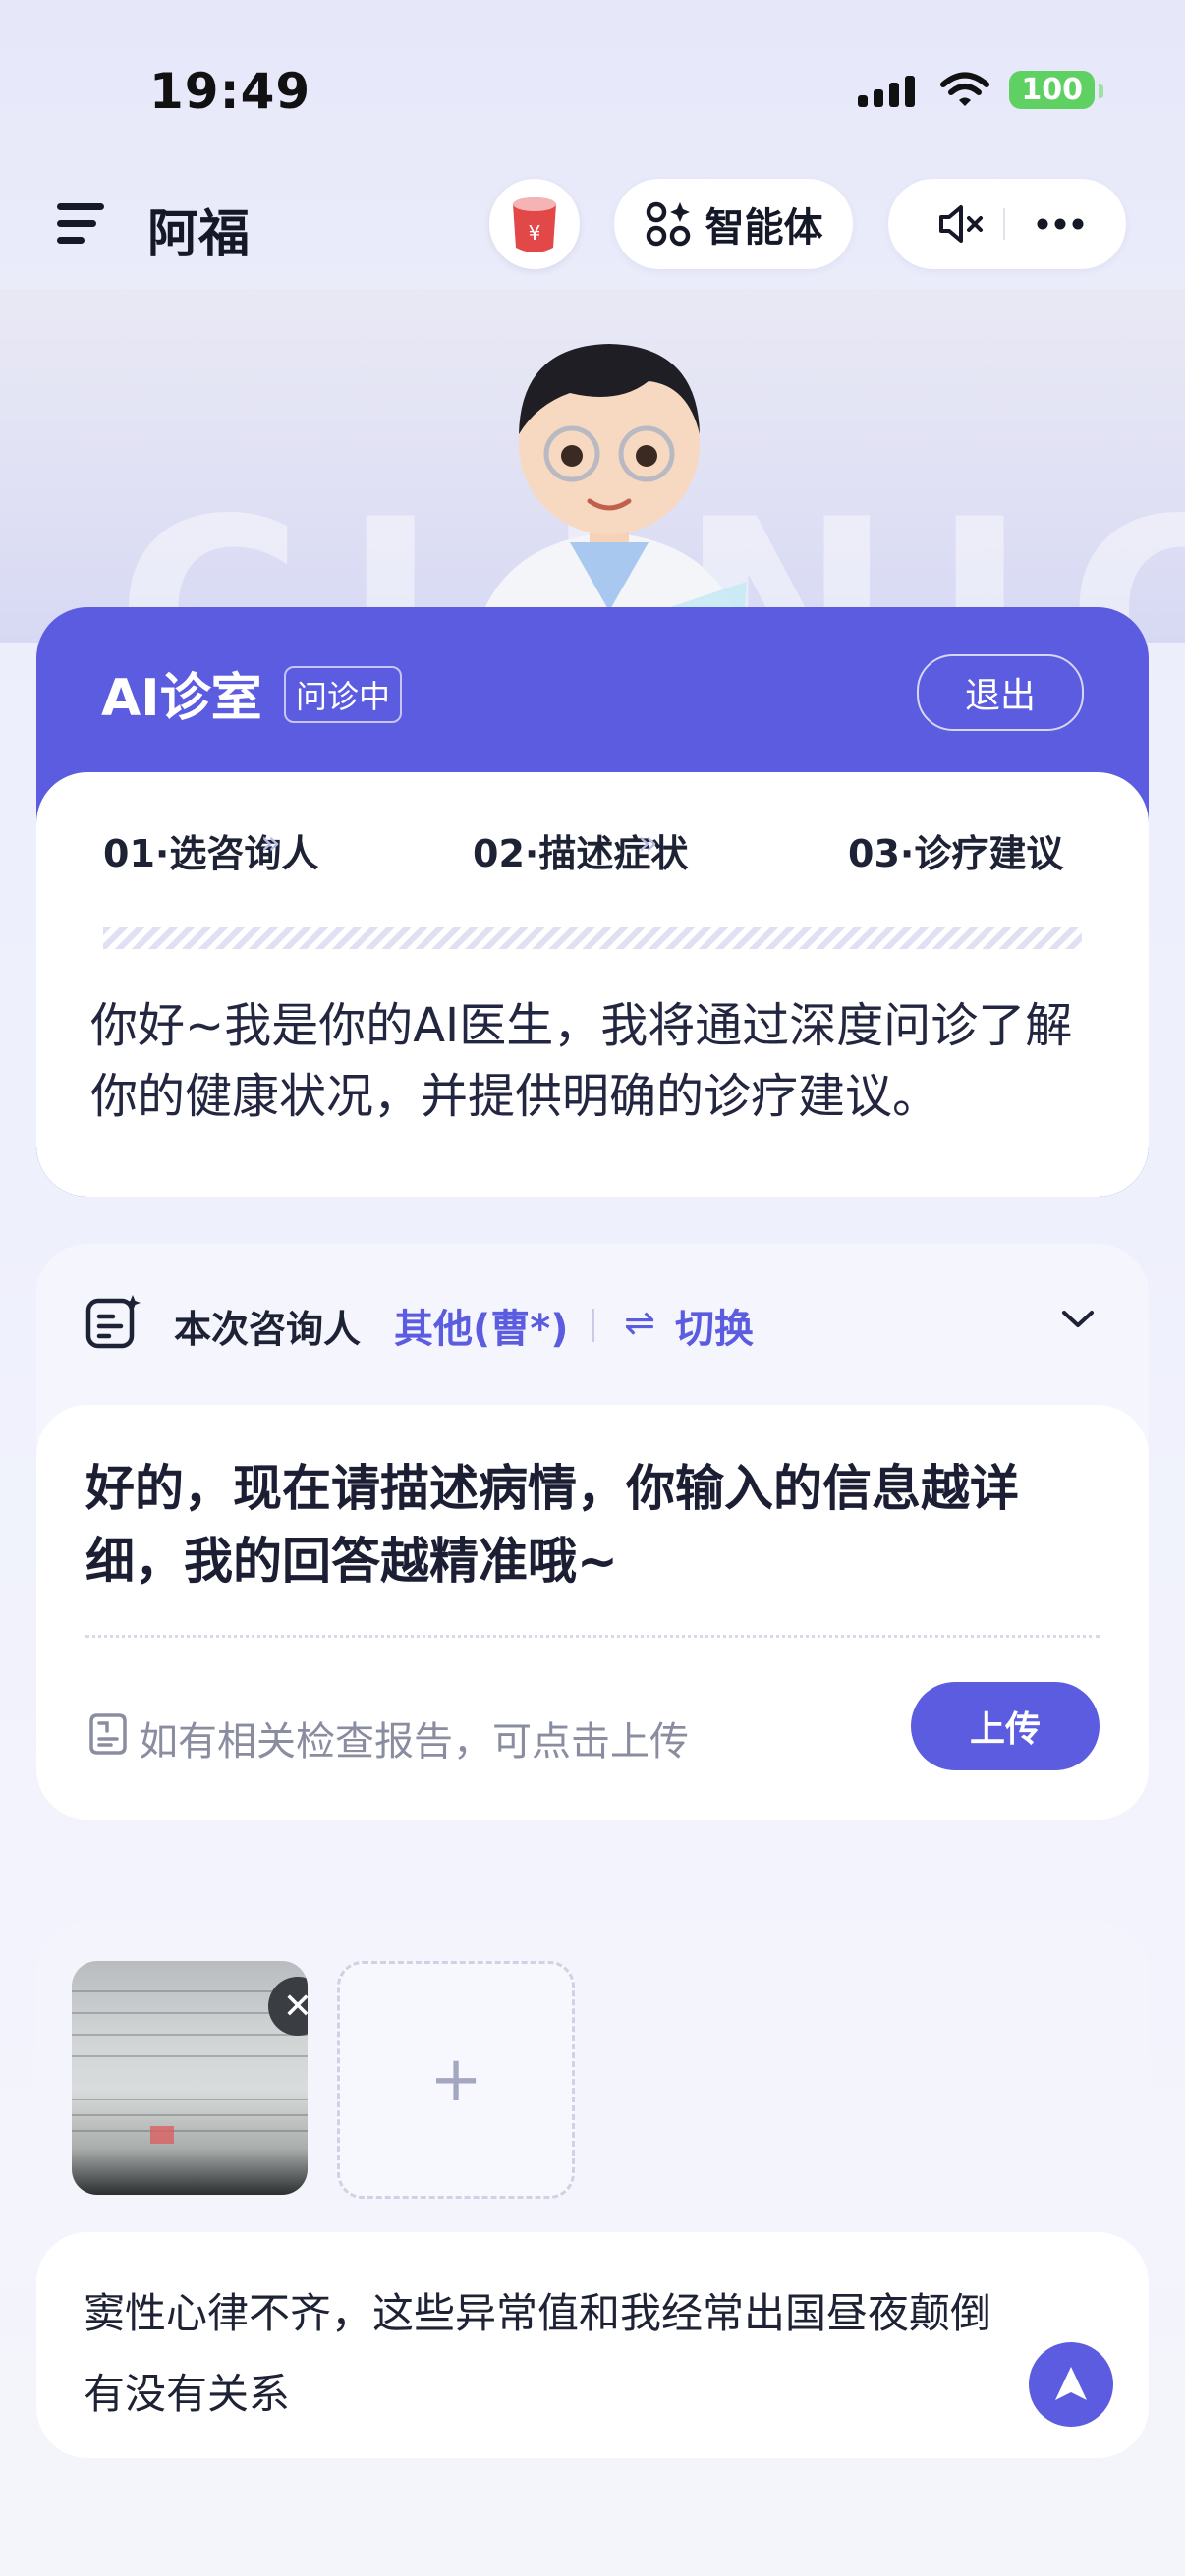  I want to click on upload-hint: 如有相关检查报告，可点击上传, so click(414, 1741).